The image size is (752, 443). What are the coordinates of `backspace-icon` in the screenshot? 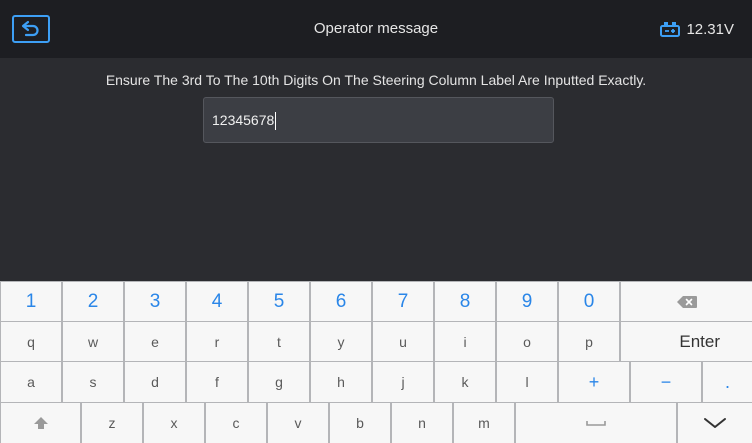 It's located at (686, 301).